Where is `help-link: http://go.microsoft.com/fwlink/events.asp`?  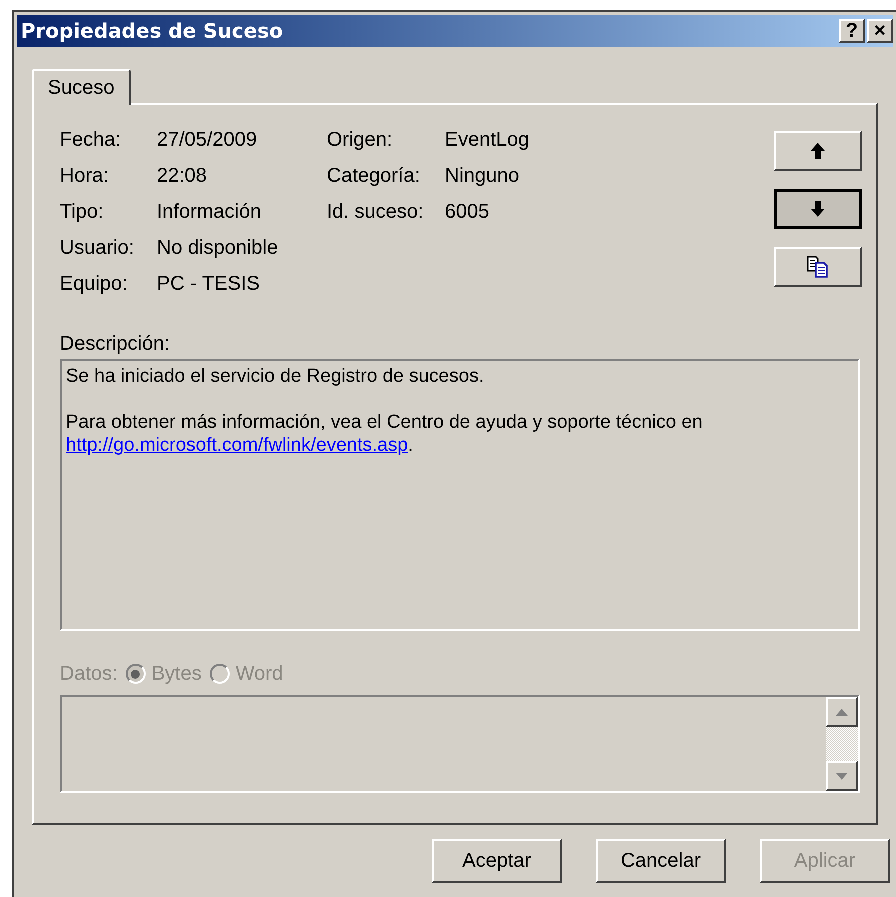 help-link: http://go.microsoft.com/fwlink/events.asp is located at coordinates (237, 445).